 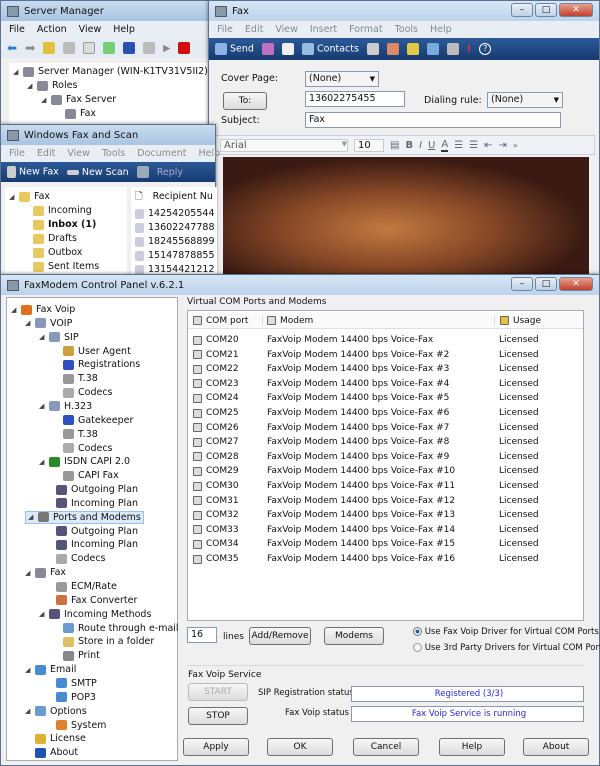 I want to click on tree-item: Codecs, so click(x=83, y=448).